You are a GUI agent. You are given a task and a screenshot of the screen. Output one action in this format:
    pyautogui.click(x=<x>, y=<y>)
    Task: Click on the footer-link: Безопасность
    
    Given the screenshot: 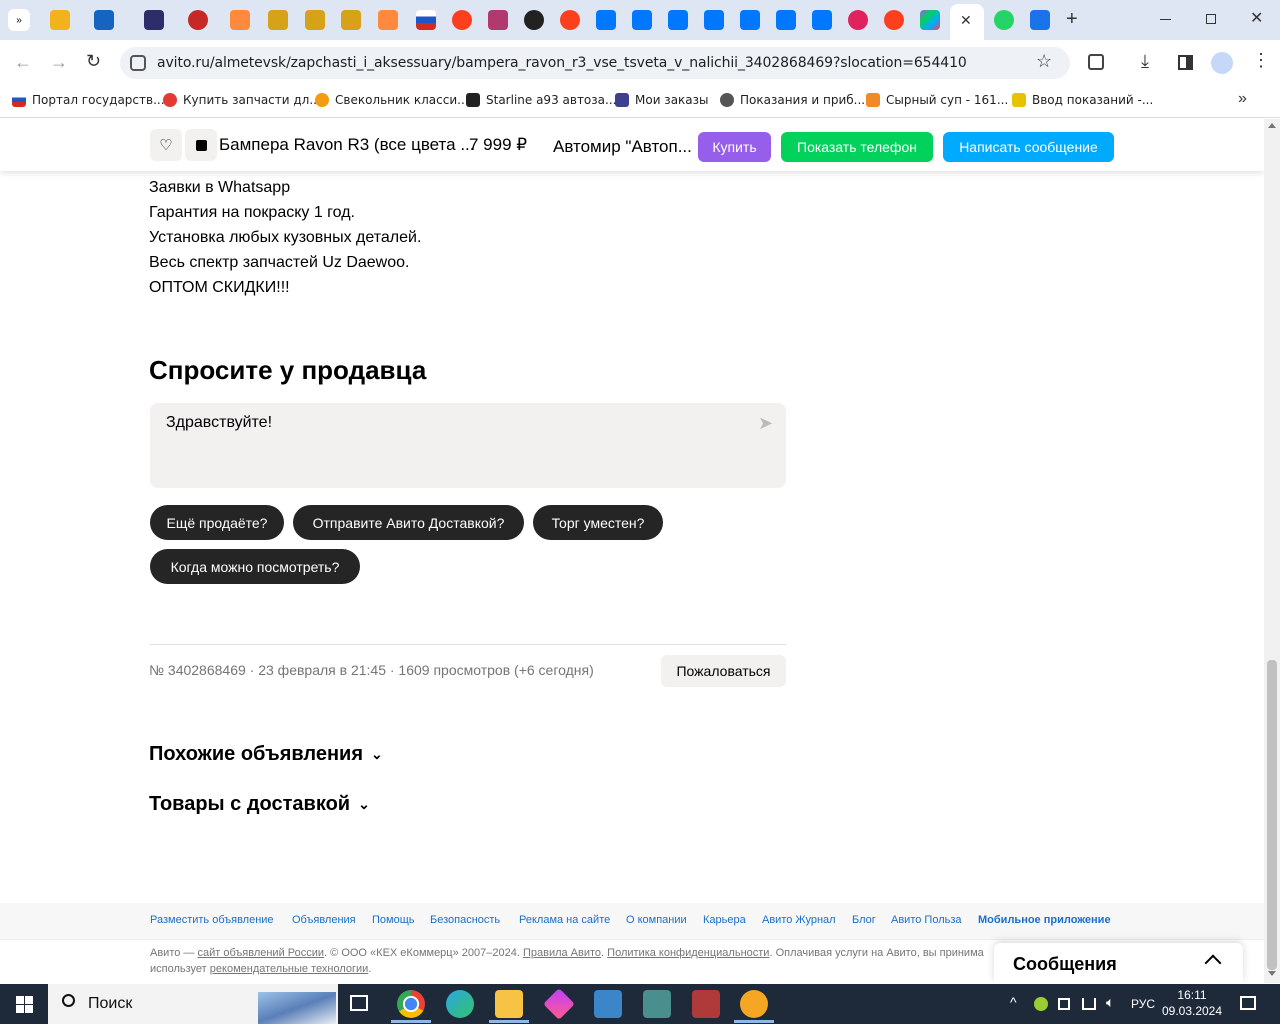 What is the action you would take?
    pyautogui.click(x=465, y=920)
    